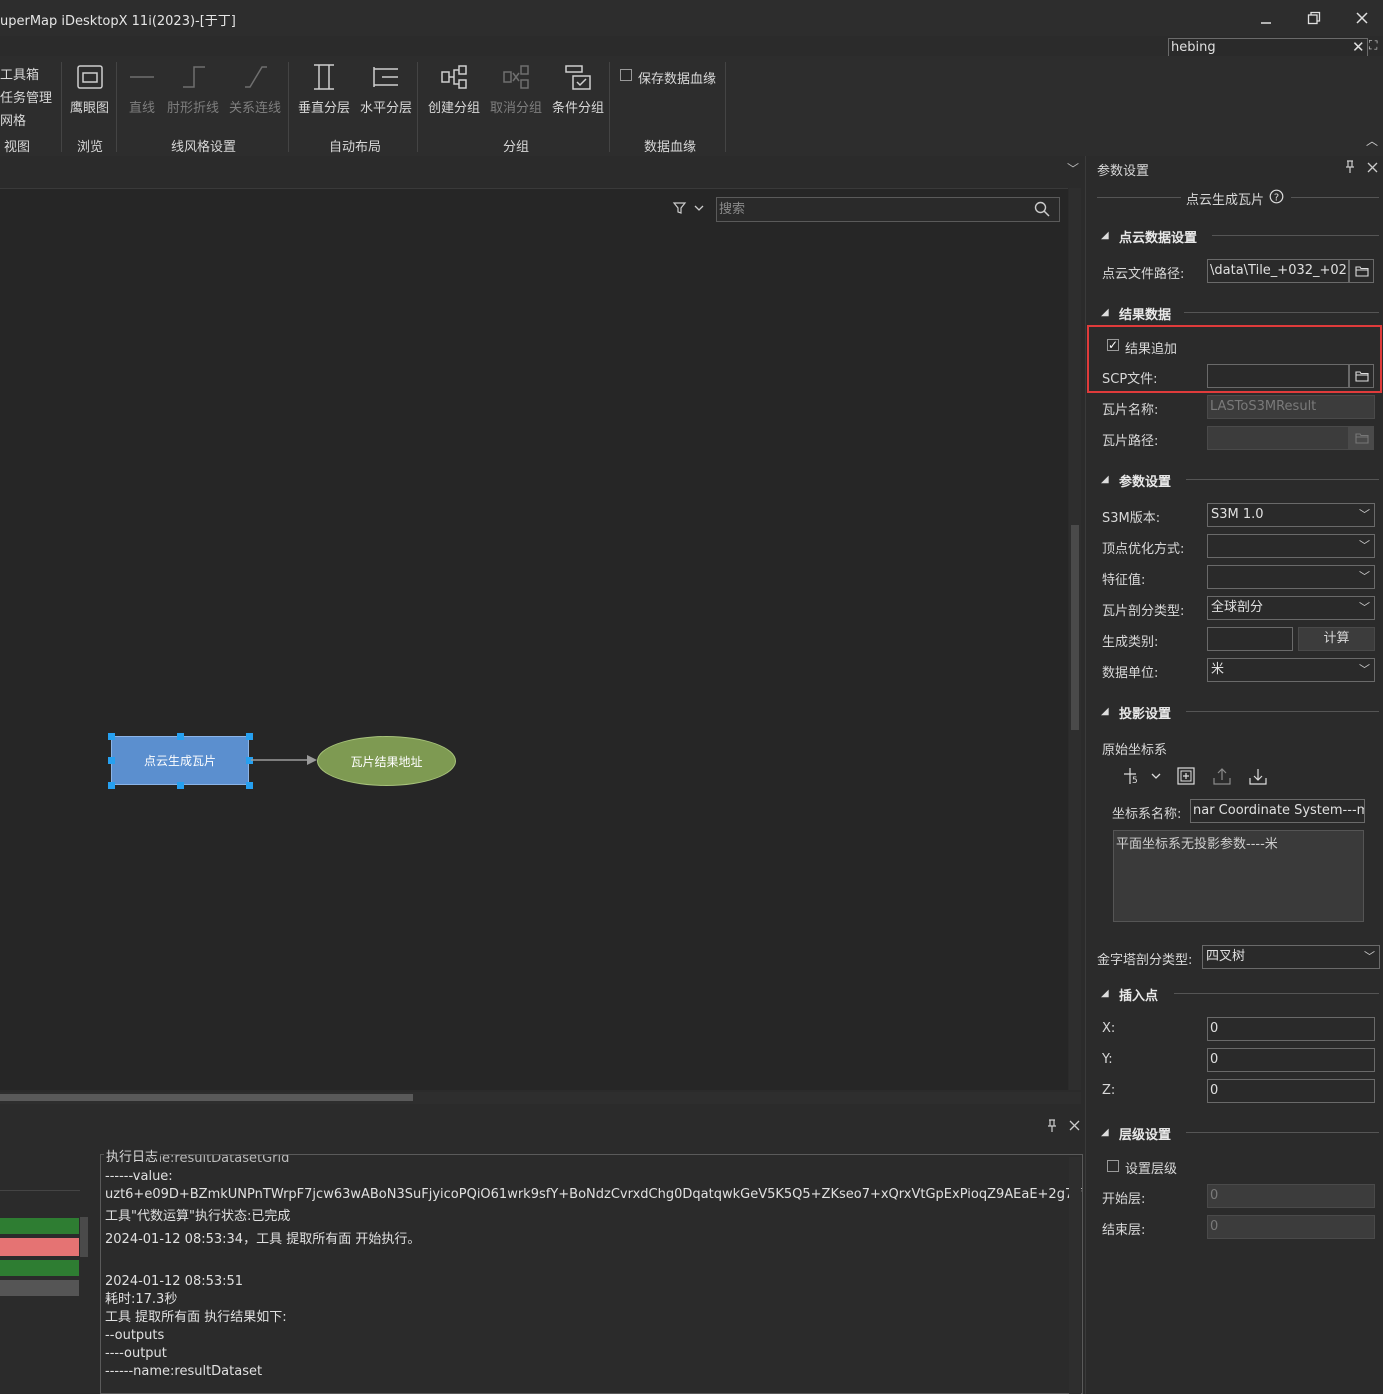 The width and height of the screenshot is (1383, 1394). What do you see at coordinates (1372, 140) in the screenshot?
I see `collapse-ribbon-icon: ︿` at bounding box center [1372, 140].